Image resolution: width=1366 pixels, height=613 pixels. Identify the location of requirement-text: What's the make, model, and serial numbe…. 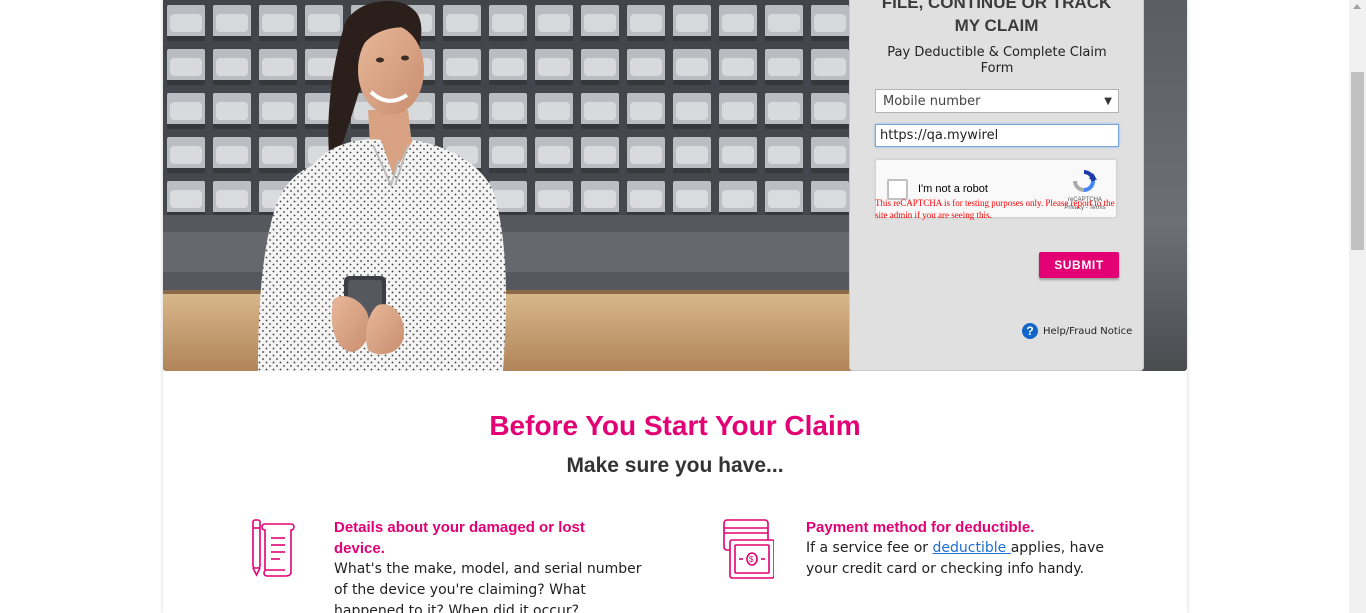
(488, 587).